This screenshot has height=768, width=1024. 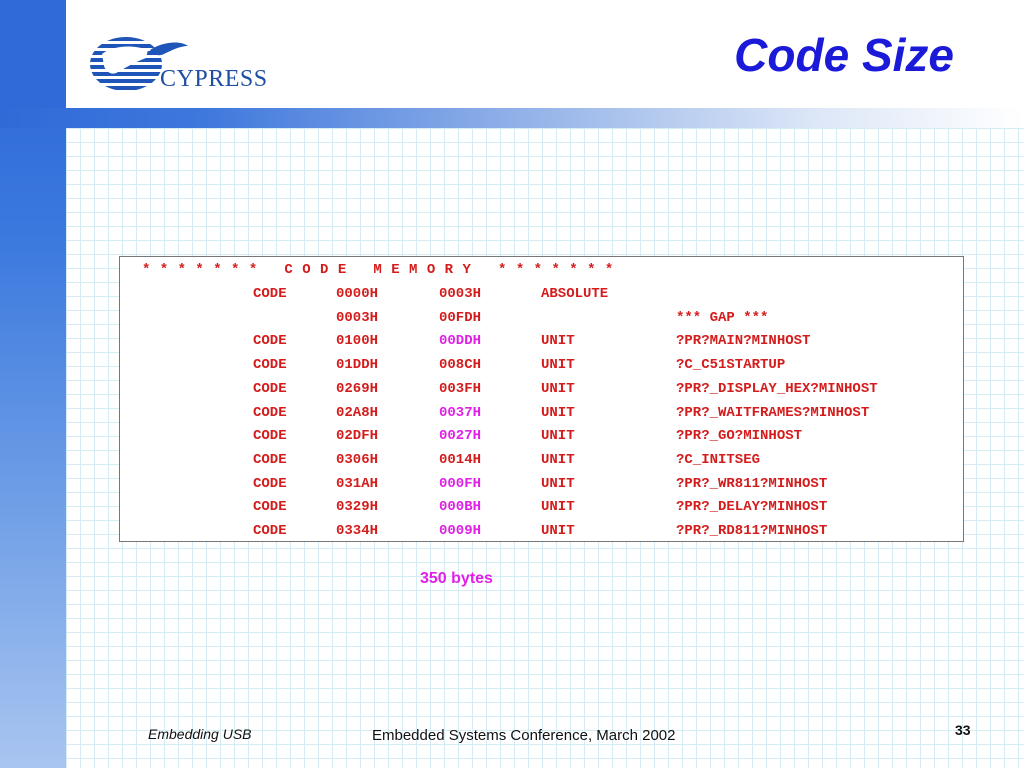 I want to click on relocation-type: ABSOLUTE, so click(x=575, y=294).